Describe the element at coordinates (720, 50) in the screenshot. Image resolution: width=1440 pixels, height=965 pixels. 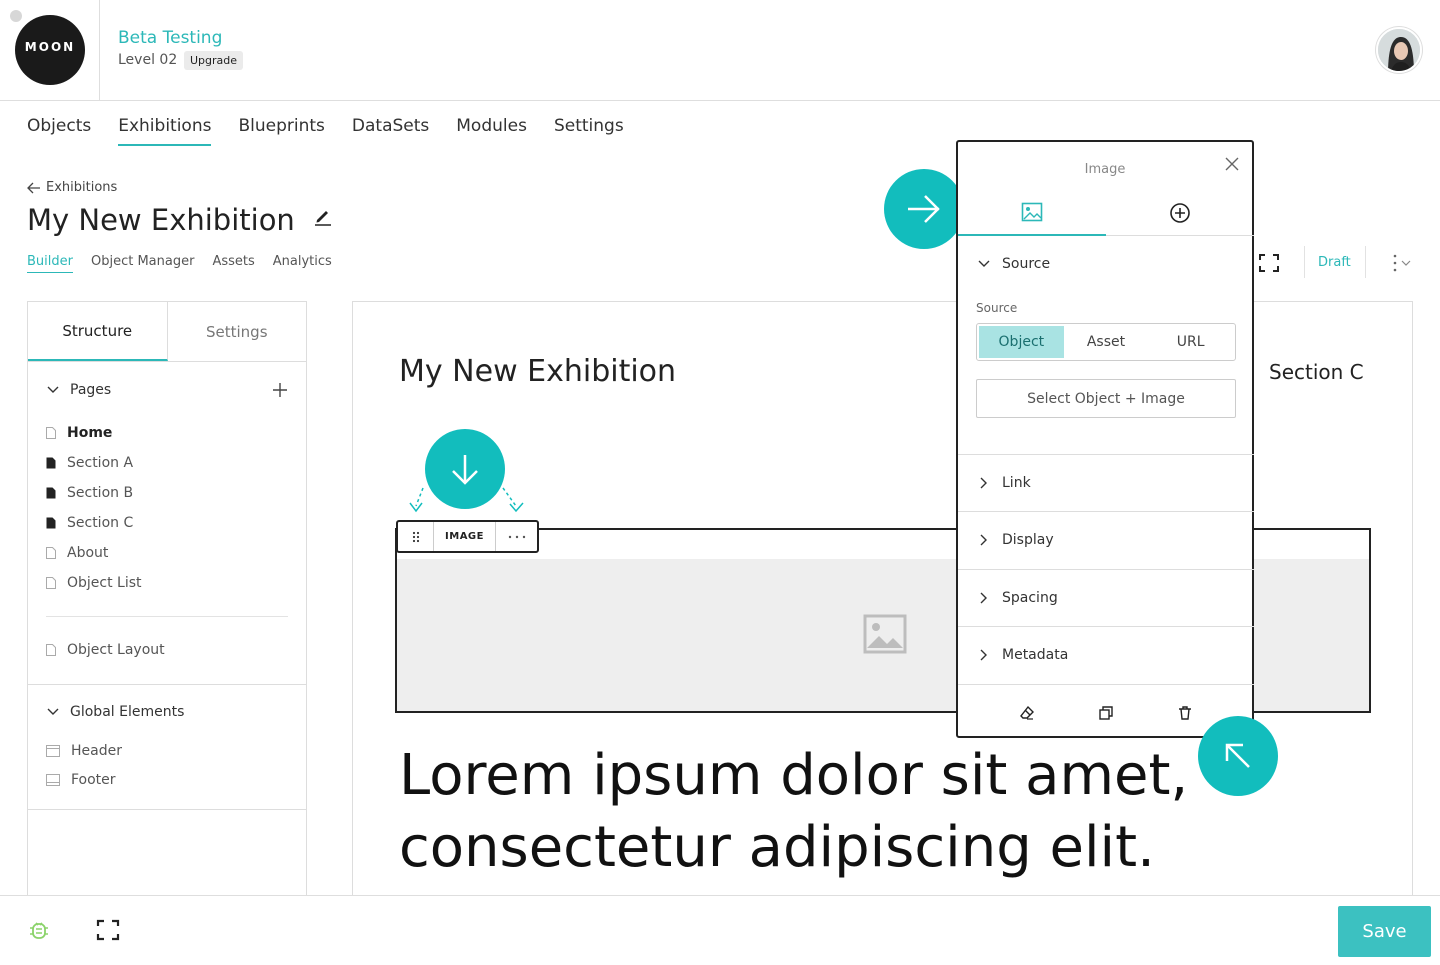
I see `top-header: MOON Beta Testing Level 02 Upgrade` at that location.